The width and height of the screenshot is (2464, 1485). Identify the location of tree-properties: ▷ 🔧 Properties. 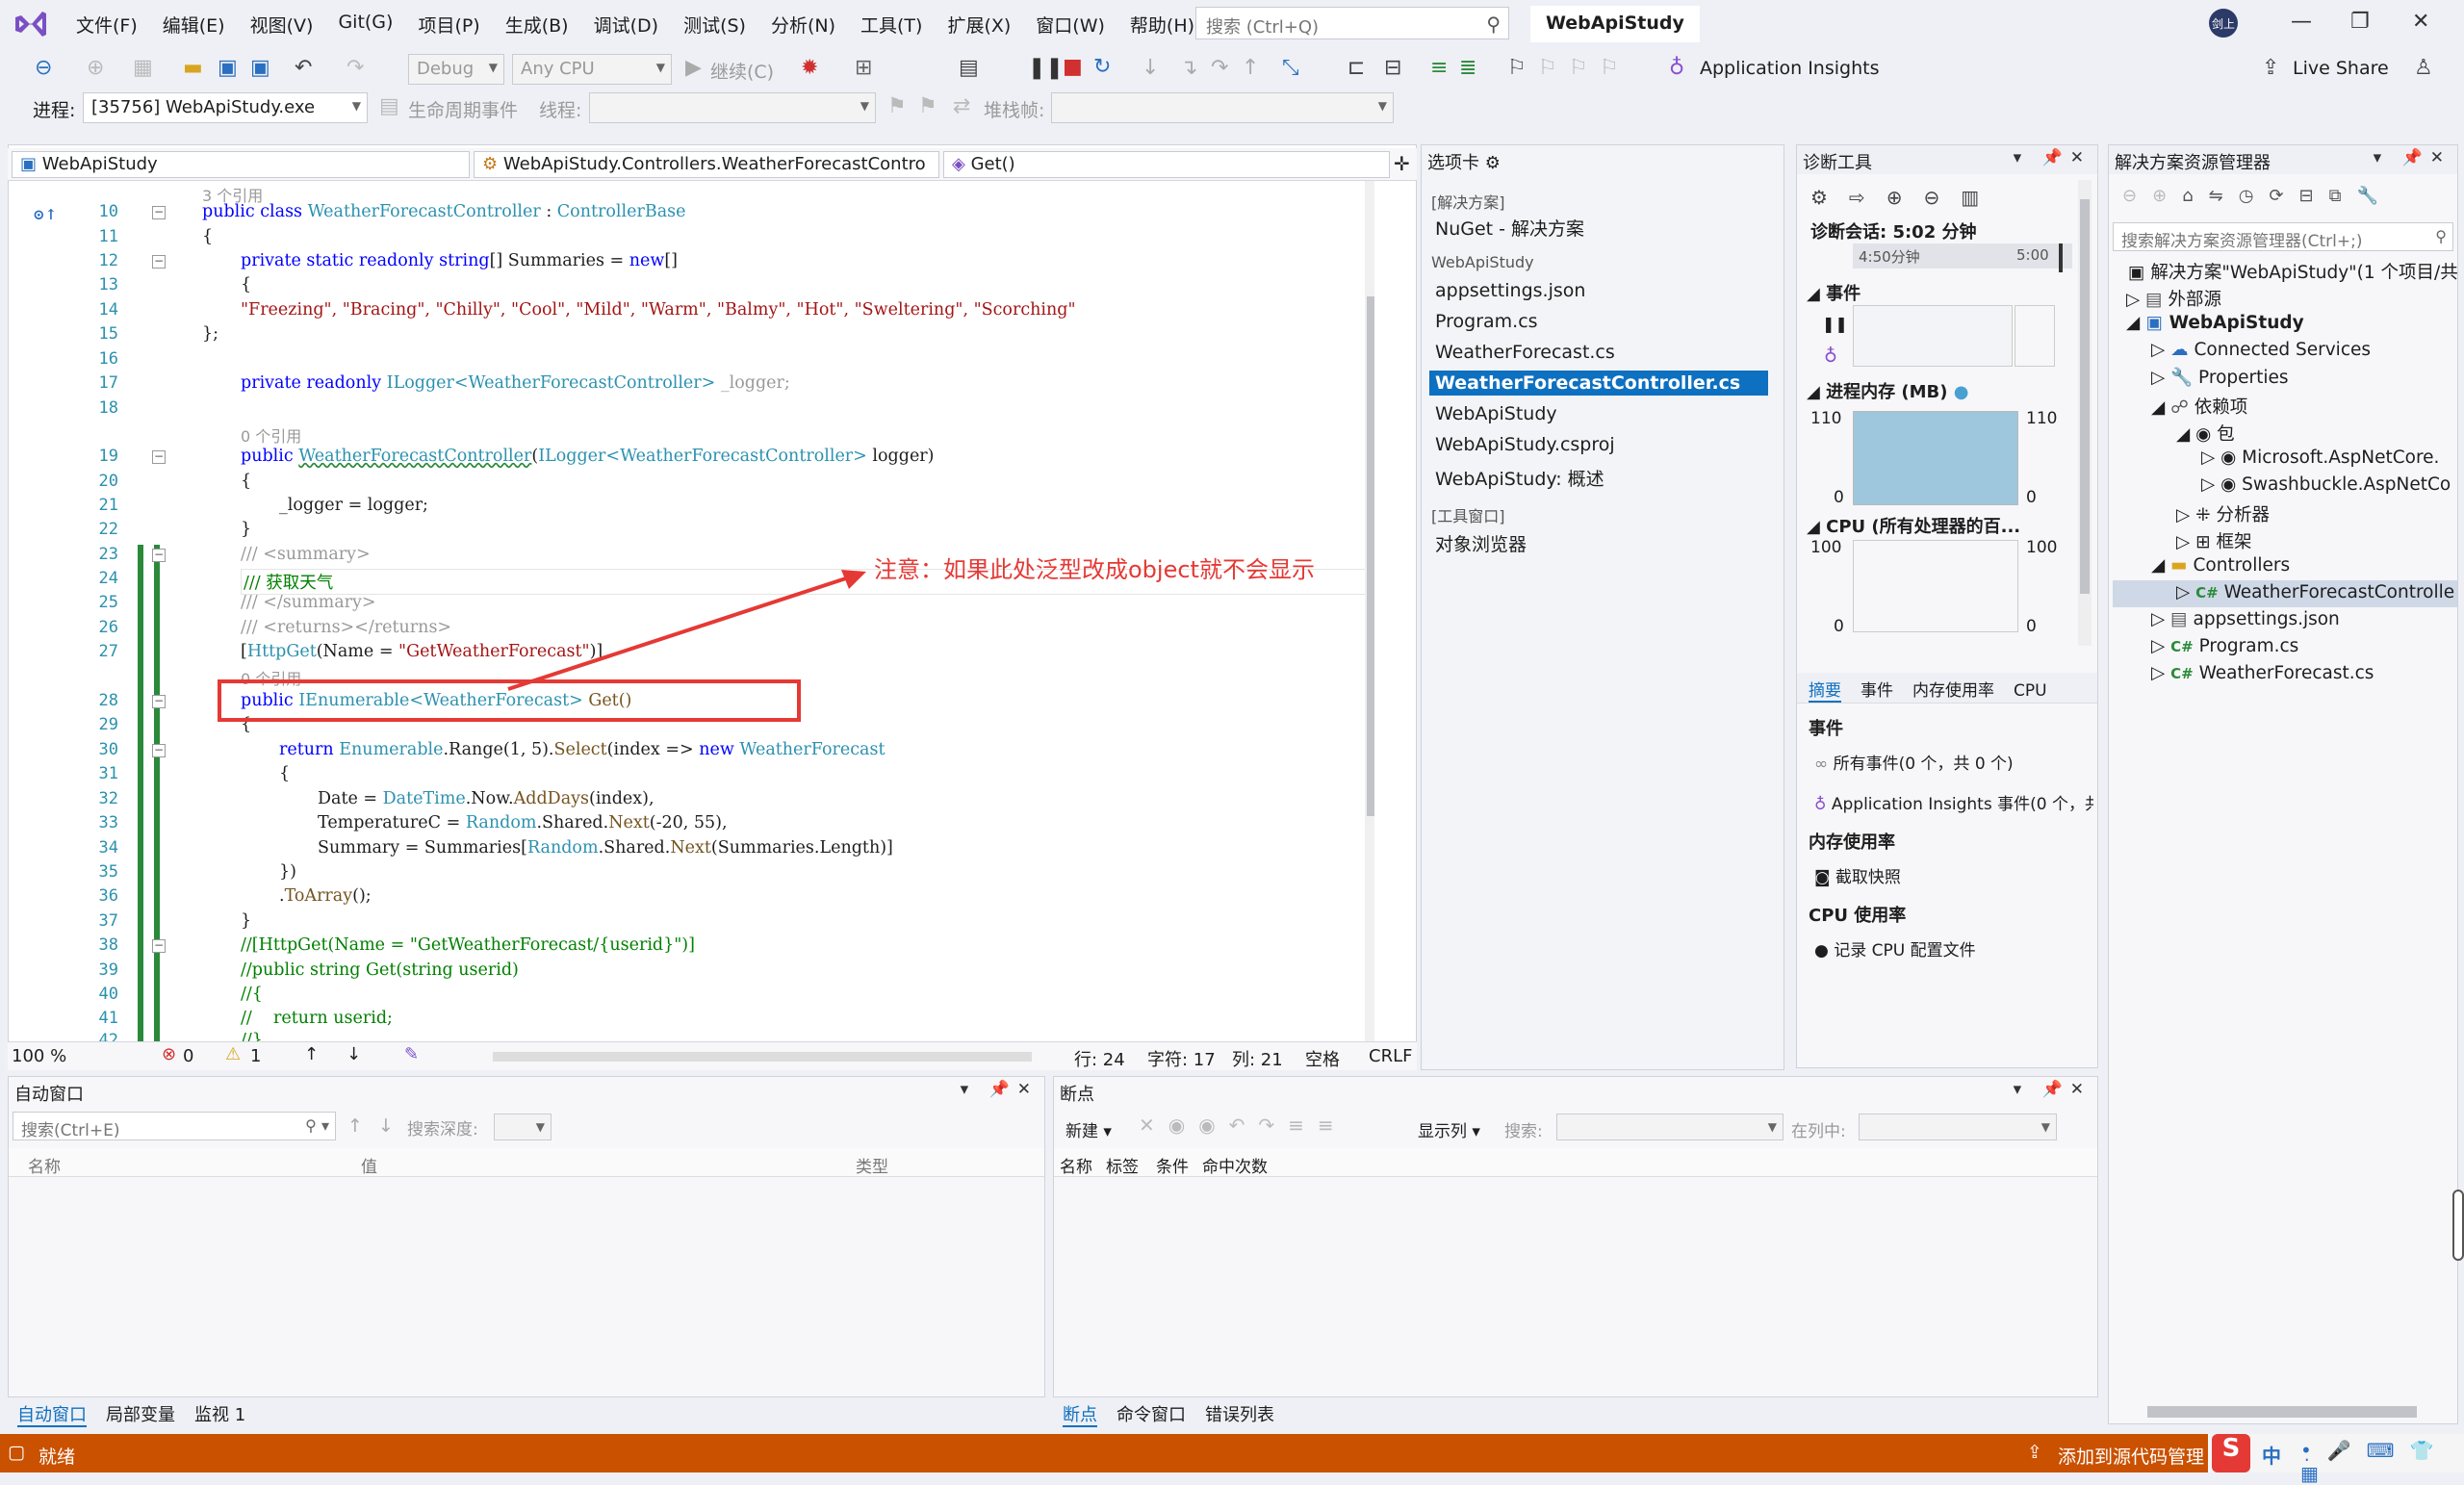
(2220, 377).